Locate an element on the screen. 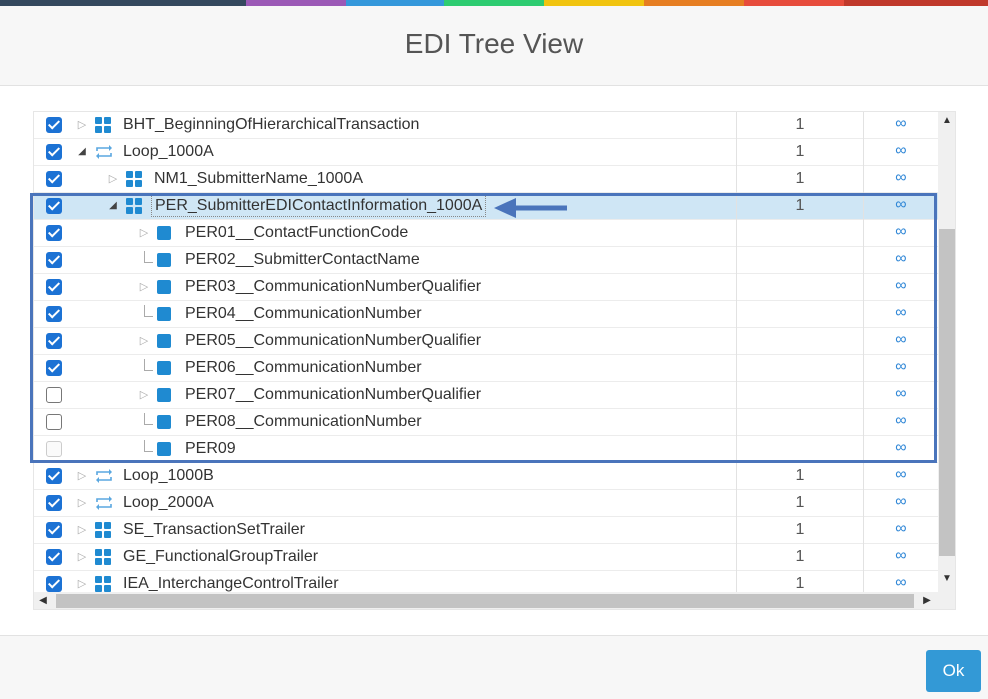 The image size is (988, 699). tree-row: ▷ PER05__CommunicationNumberQualifier ∞ is located at coordinates (486, 341).